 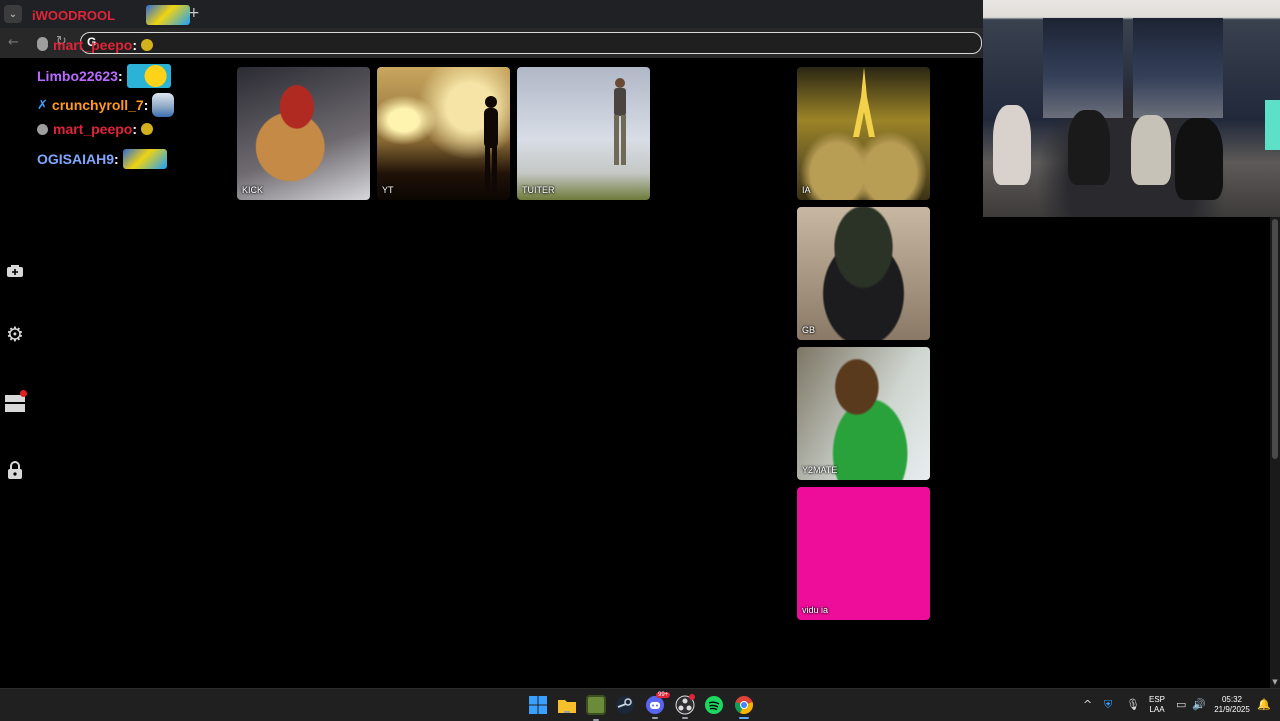 I want to click on tile-label: GB, so click(x=809, y=330).